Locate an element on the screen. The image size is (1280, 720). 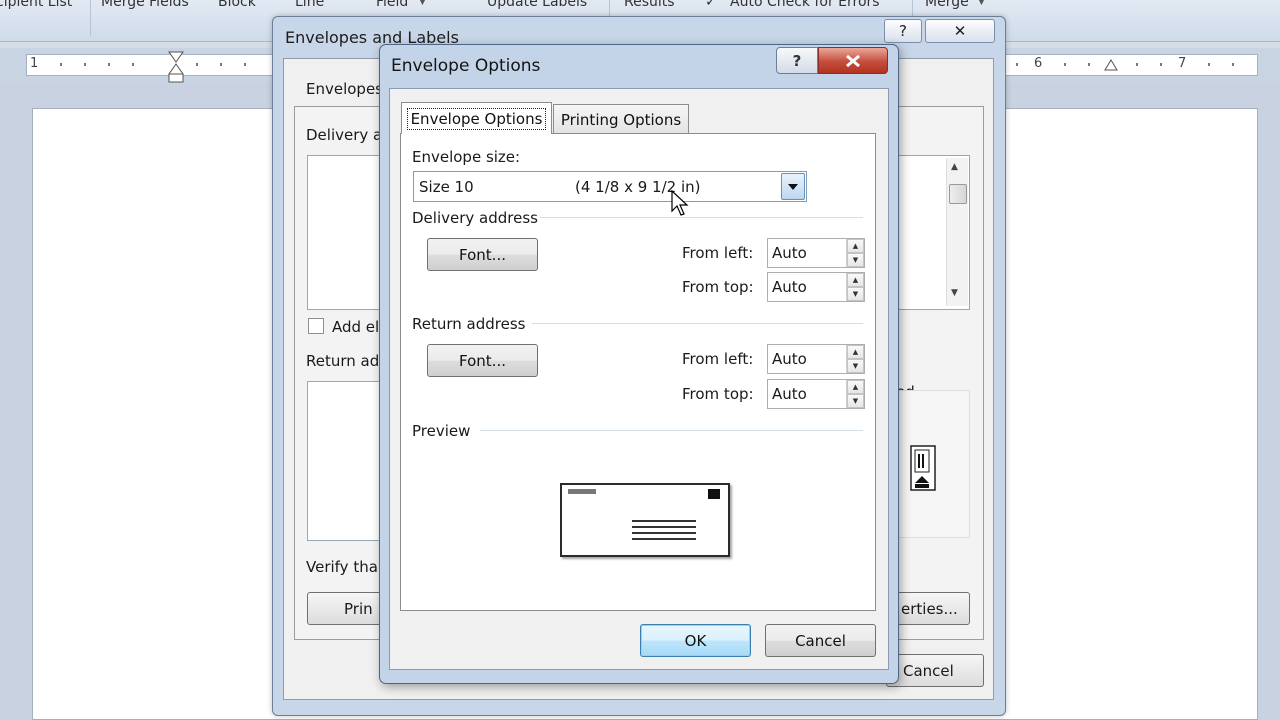
tab-envelope-options-label: Envelope Options is located at coordinates (476, 118).